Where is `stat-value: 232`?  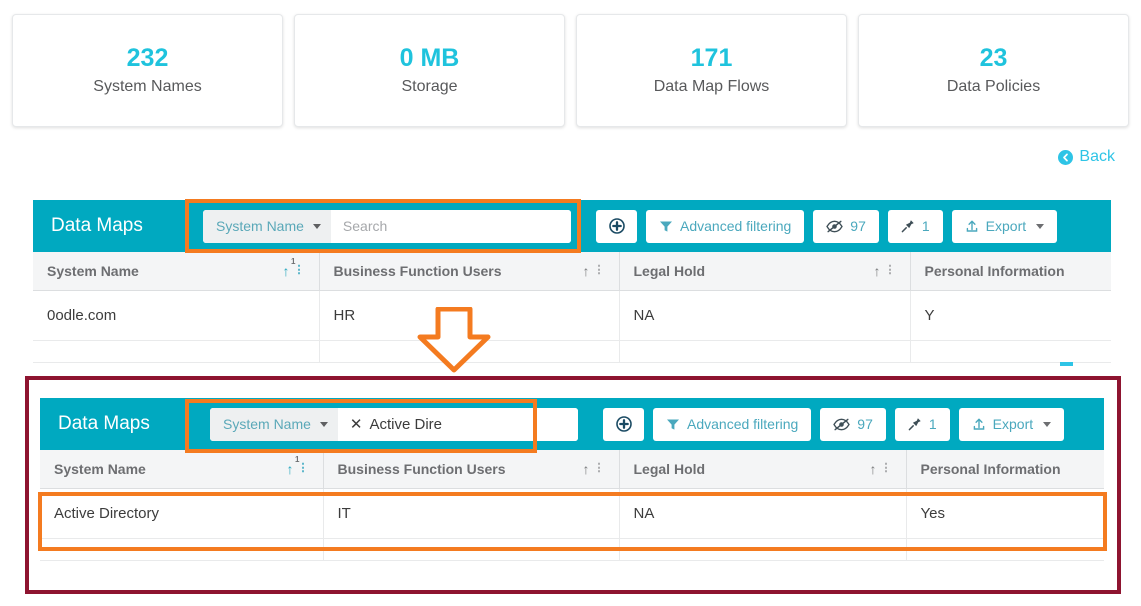 stat-value: 232 is located at coordinates (147, 58).